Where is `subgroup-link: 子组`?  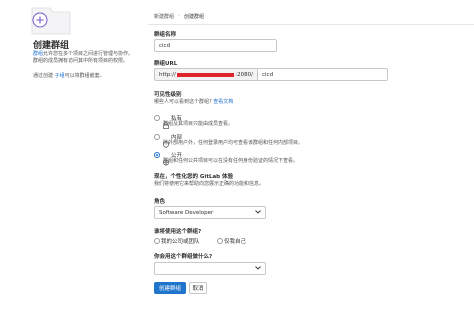
subgroup-link: 子组 is located at coordinates (60, 76).